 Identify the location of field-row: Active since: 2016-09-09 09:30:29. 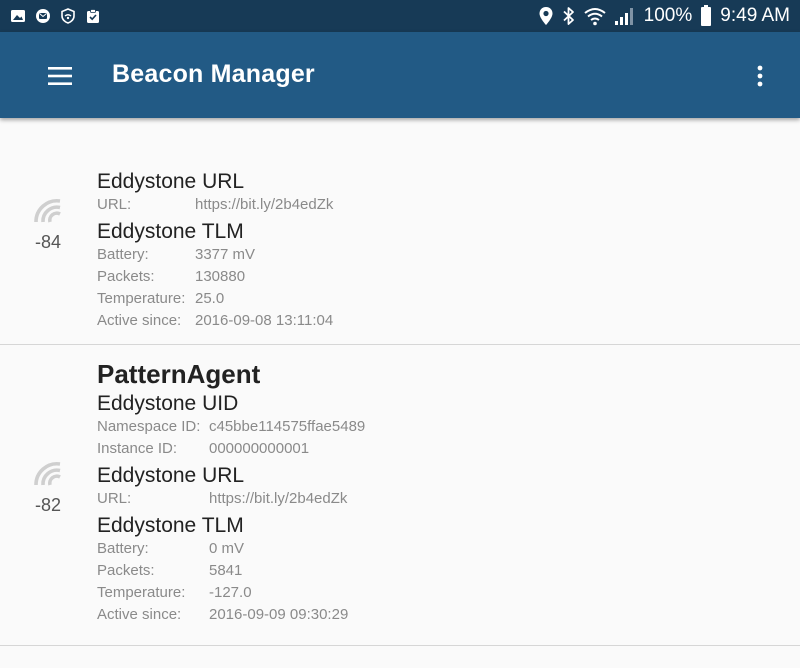
(231, 615).